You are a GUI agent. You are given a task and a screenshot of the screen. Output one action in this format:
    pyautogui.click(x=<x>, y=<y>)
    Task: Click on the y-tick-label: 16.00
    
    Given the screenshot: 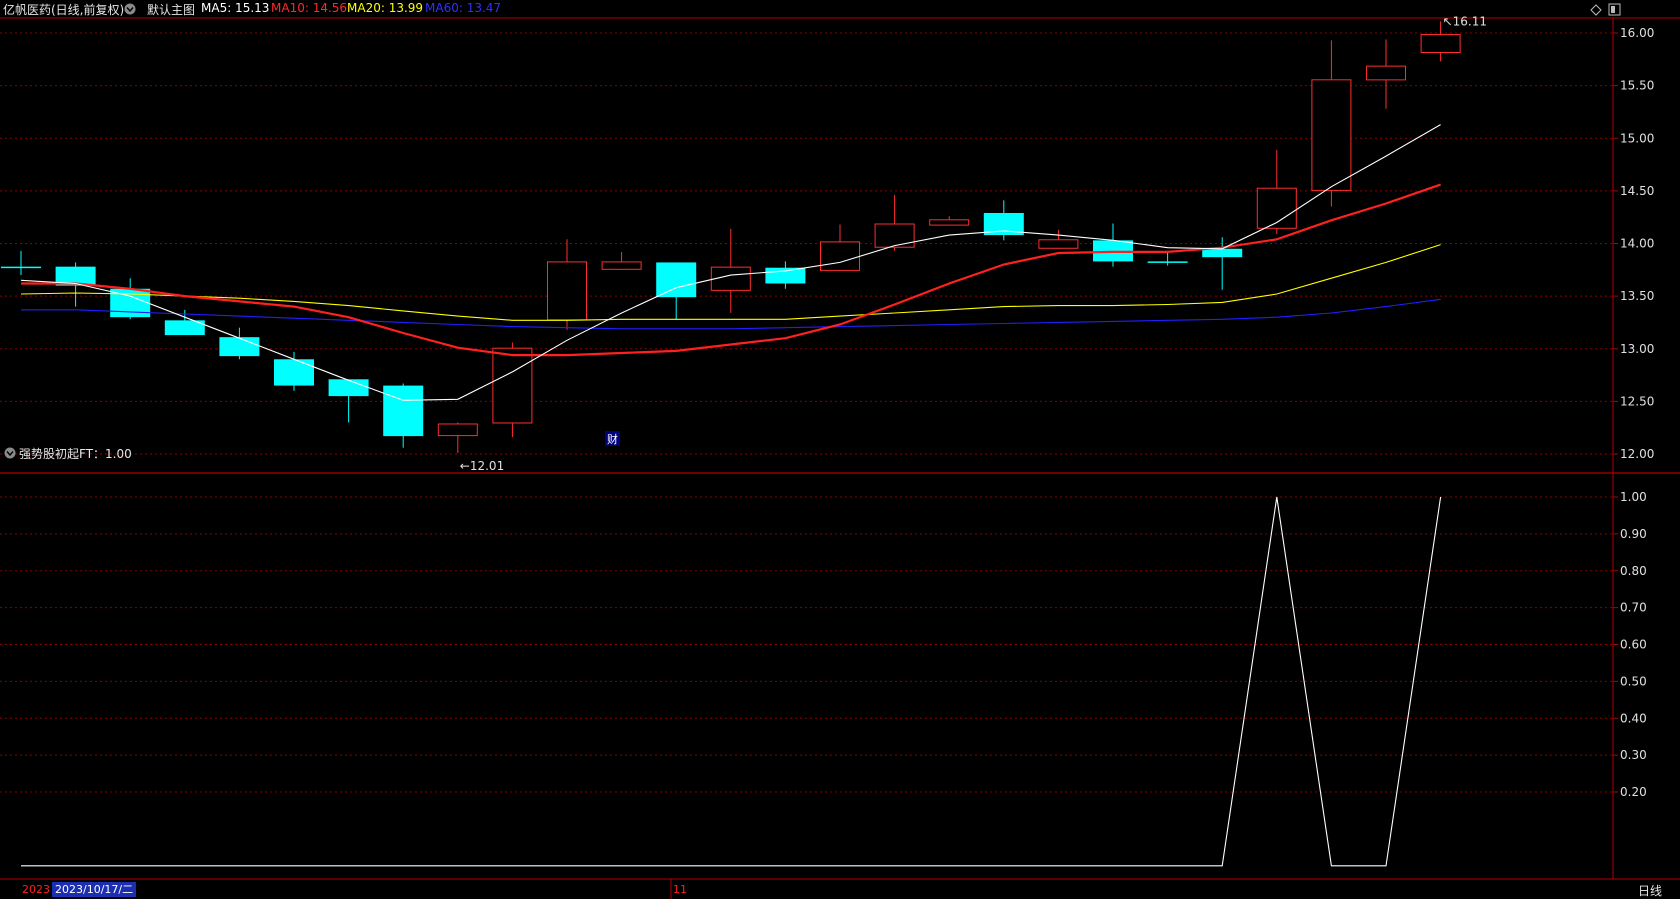 What is the action you would take?
    pyautogui.click(x=1637, y=33)
    